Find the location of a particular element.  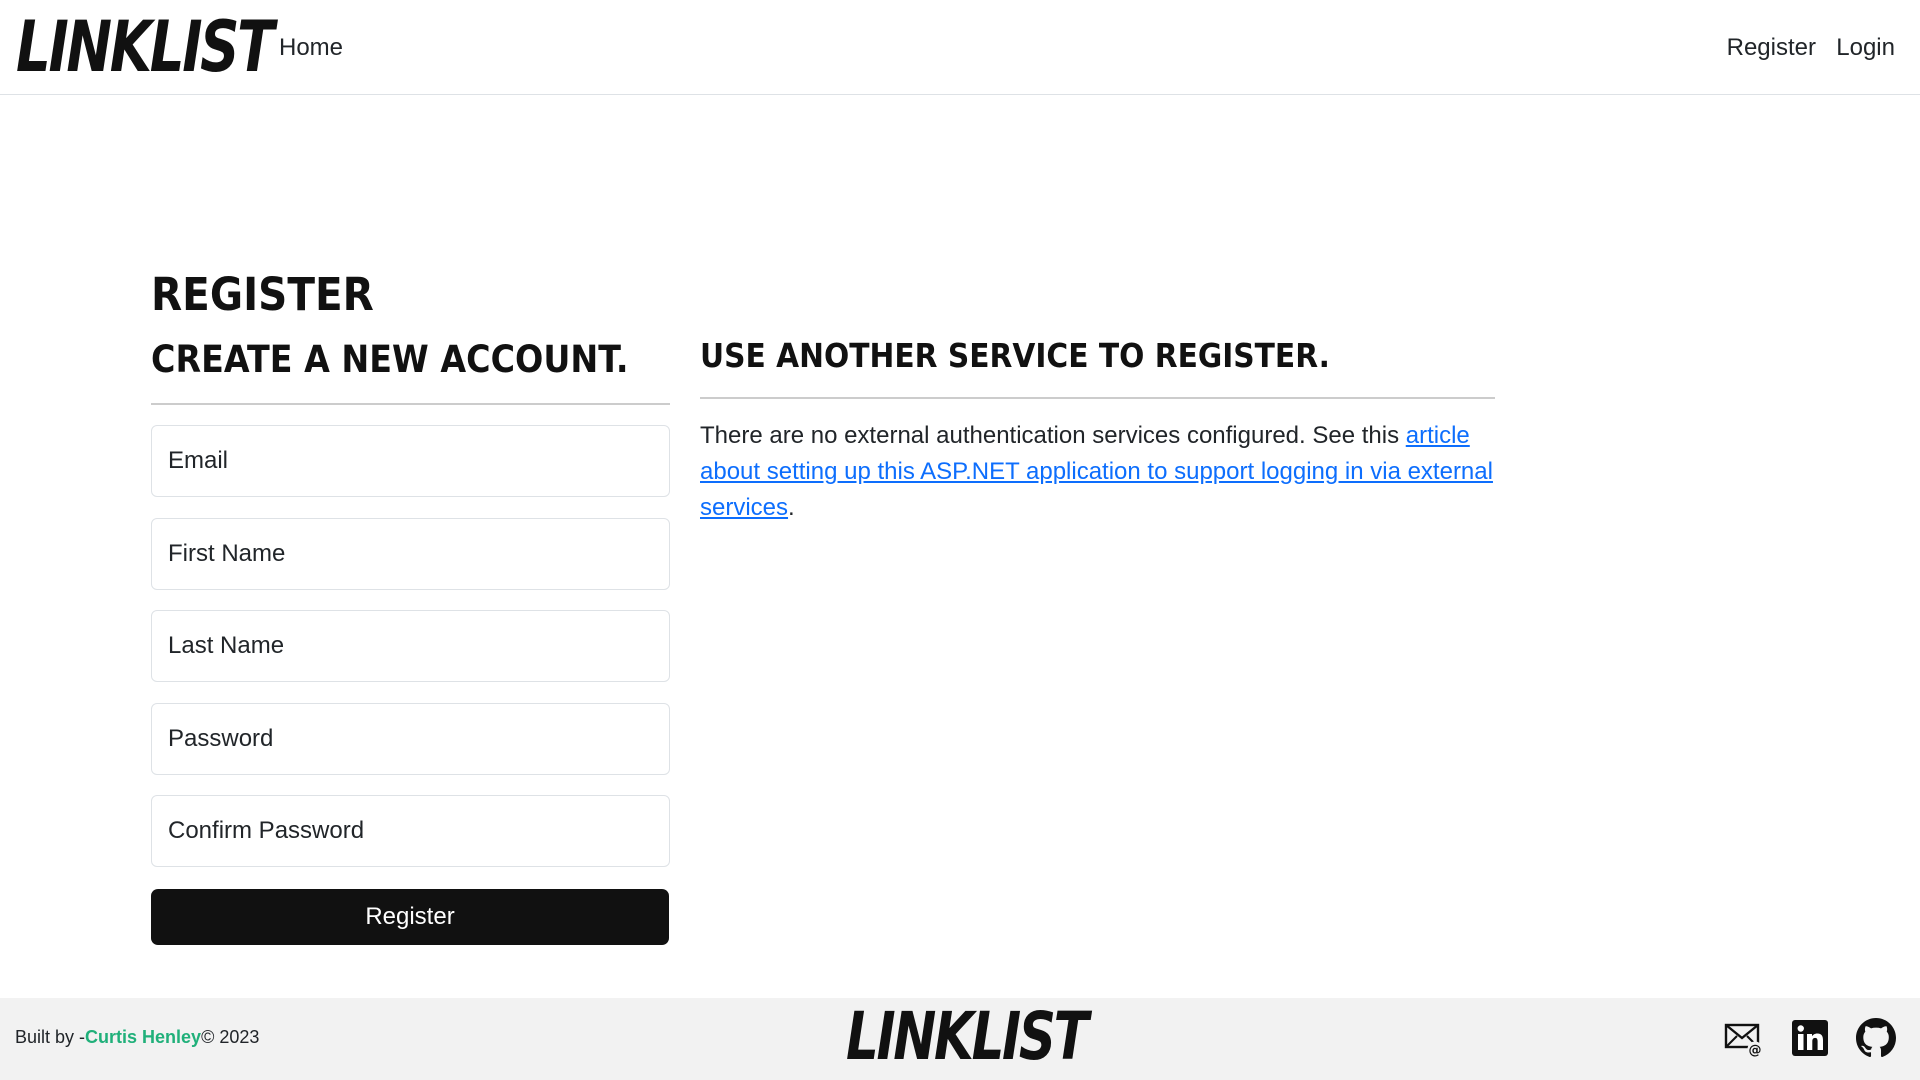

copyright-text: © 2023 is located at coordinates (230, 1037).